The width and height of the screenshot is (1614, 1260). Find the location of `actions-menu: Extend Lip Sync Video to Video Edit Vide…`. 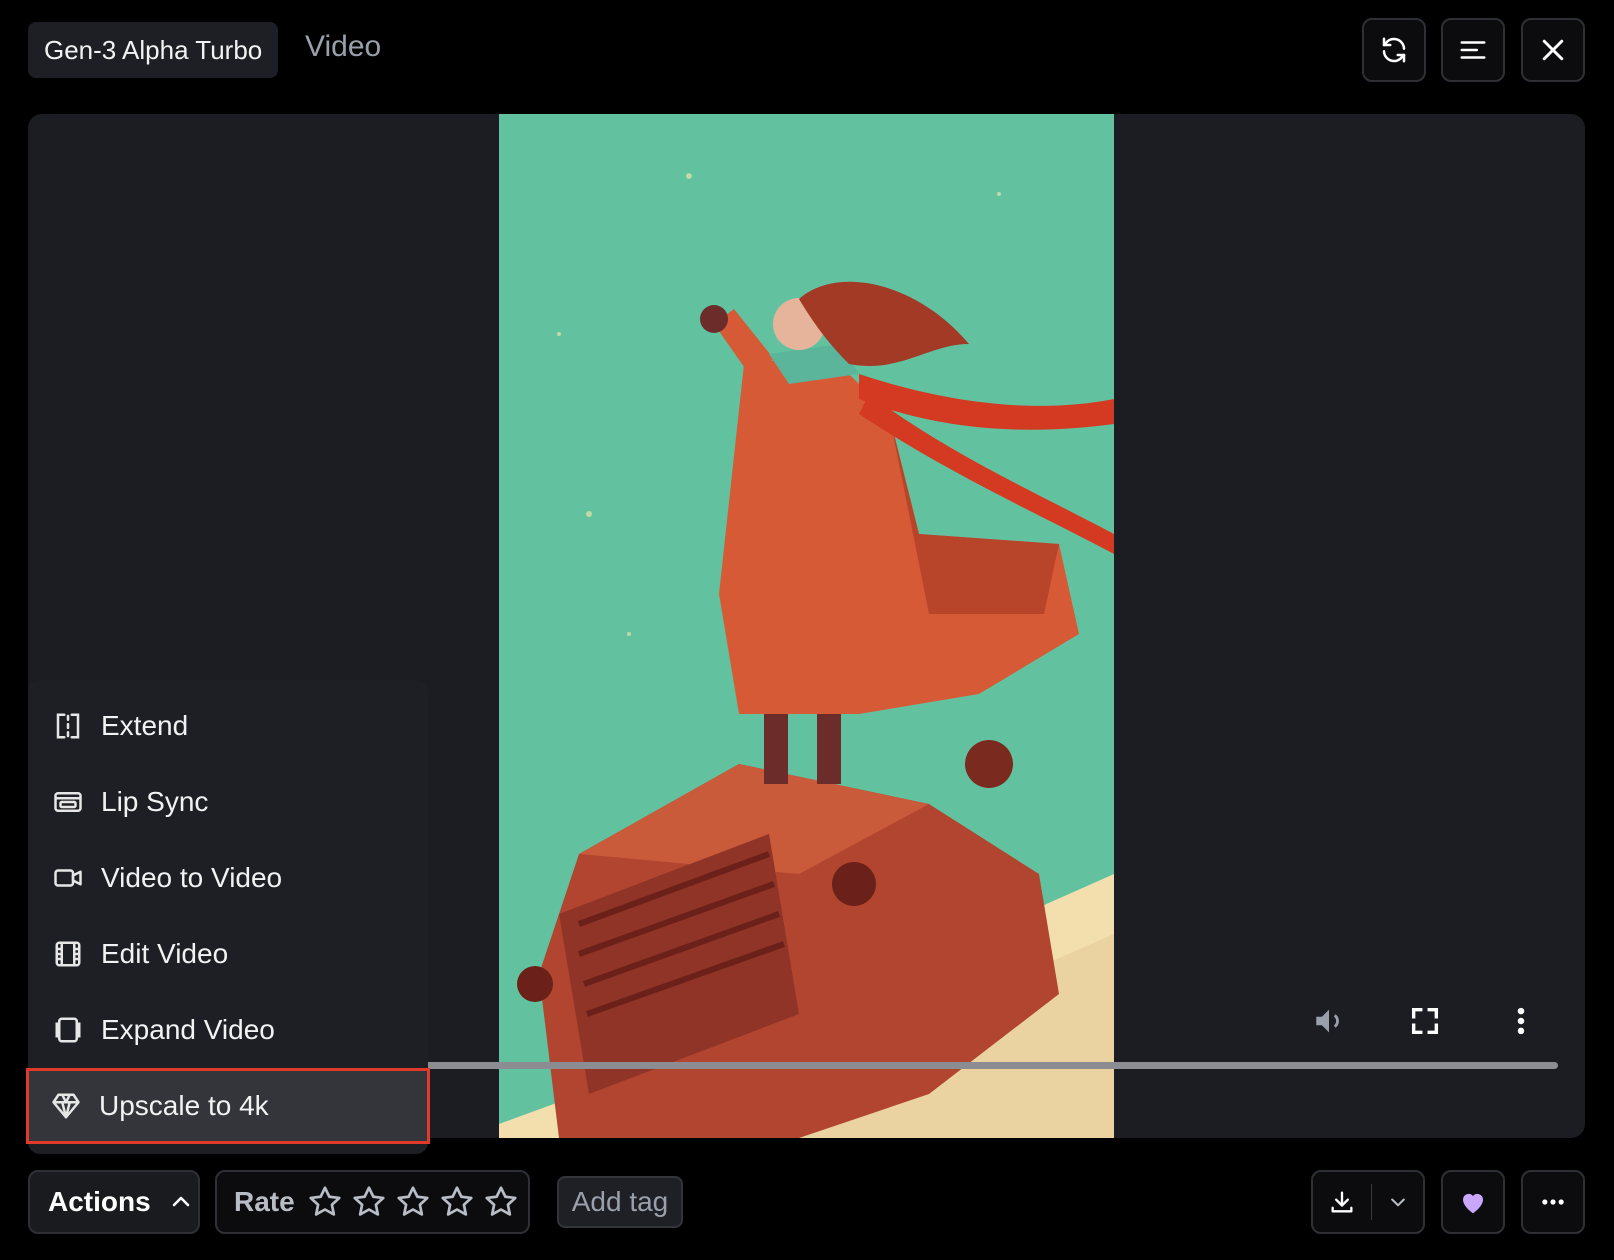

actions-menu: Extend Lip Sync Video to Video Edit Vide… is located at coordinates (228, 917).